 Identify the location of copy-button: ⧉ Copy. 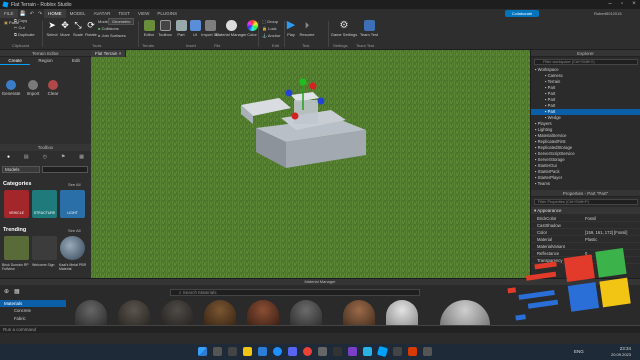
(20, 20).